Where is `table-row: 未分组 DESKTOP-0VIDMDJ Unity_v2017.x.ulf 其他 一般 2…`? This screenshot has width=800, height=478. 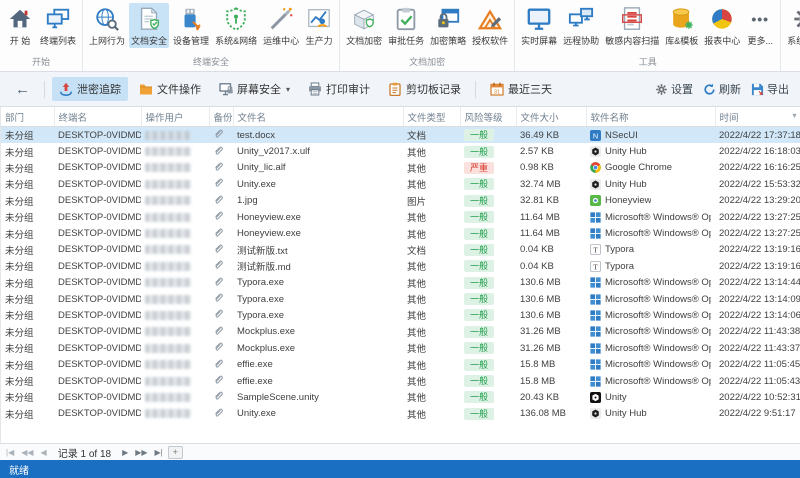 table-row: 未分组 DESKTOP-0VIDMDJ Unity_v2017.x.ulf 其他 一般 2… is located at coordinates (400, 151).